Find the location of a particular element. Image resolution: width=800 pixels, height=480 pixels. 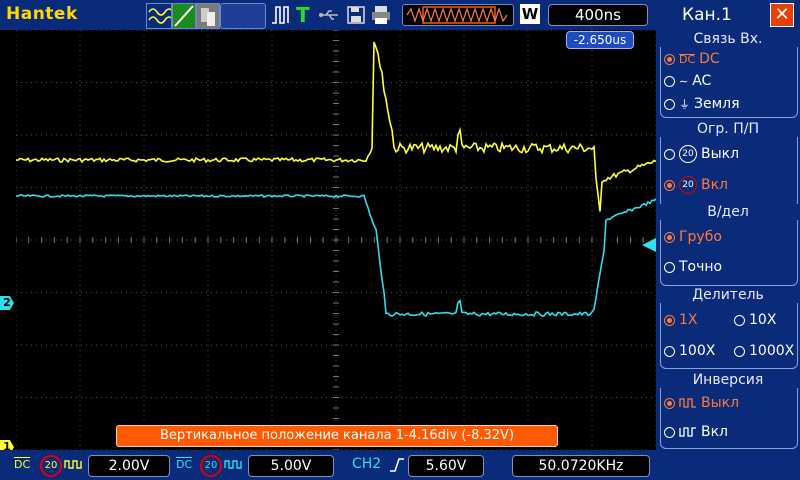

coupling-option-dc: DC DC is located at coordinates (692, 59).